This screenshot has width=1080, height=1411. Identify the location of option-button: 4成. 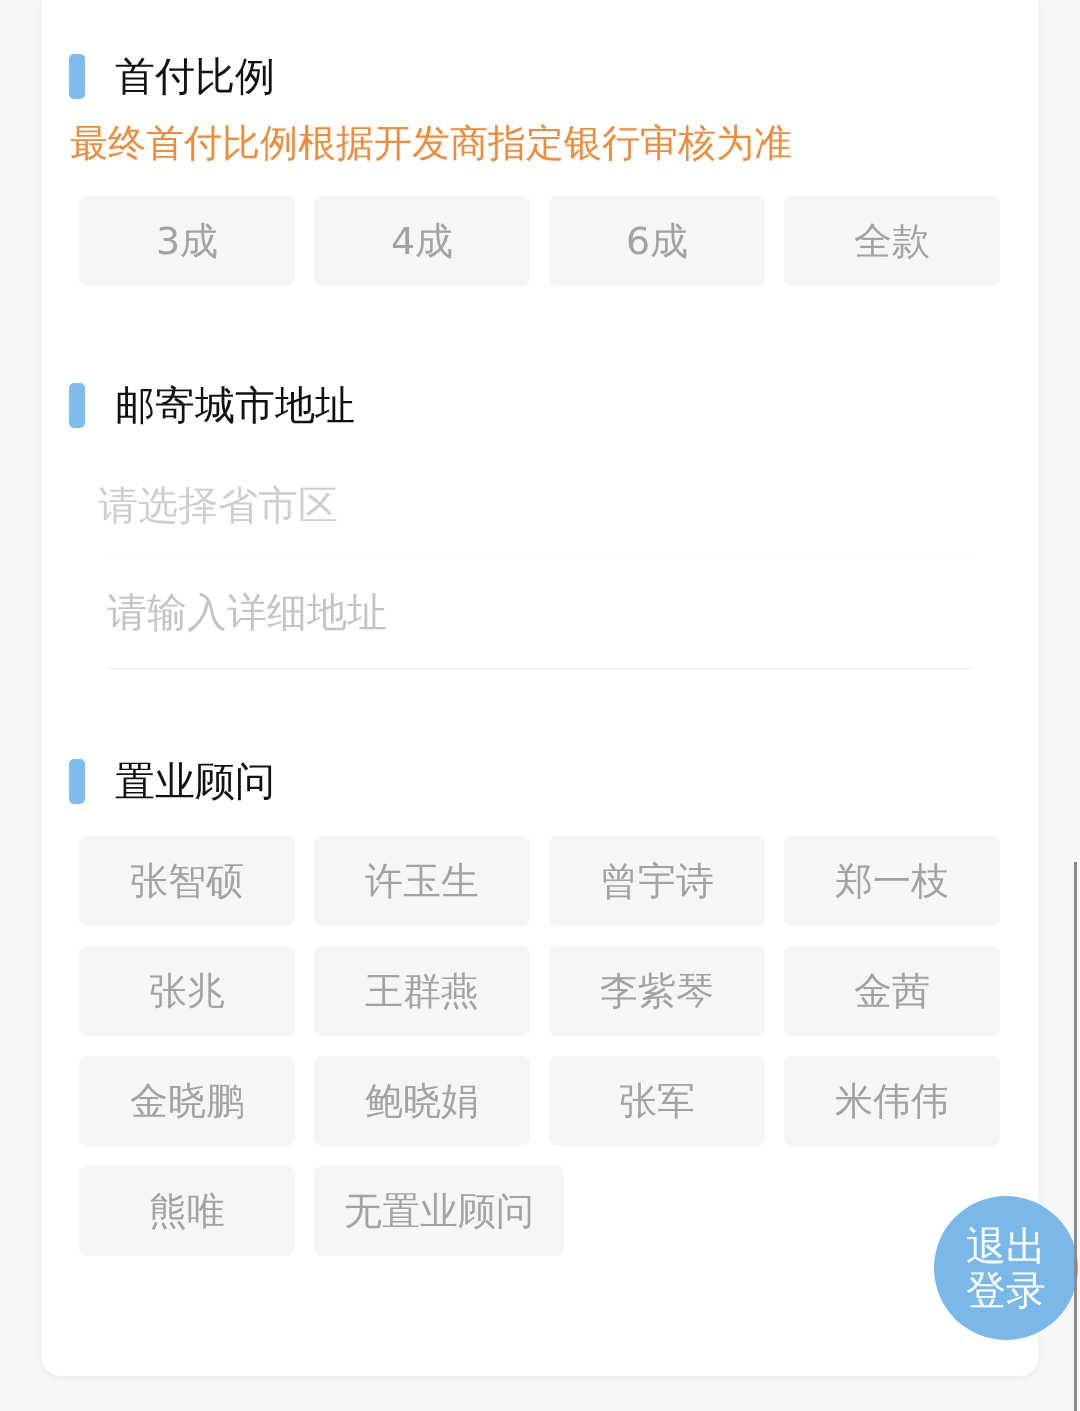
(422, 241).